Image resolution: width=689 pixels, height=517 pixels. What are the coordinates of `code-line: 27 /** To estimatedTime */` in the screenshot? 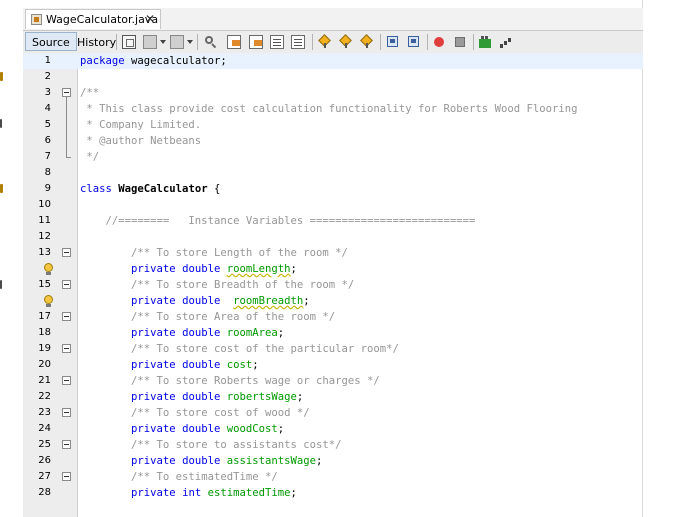 It's located at (333, 477).